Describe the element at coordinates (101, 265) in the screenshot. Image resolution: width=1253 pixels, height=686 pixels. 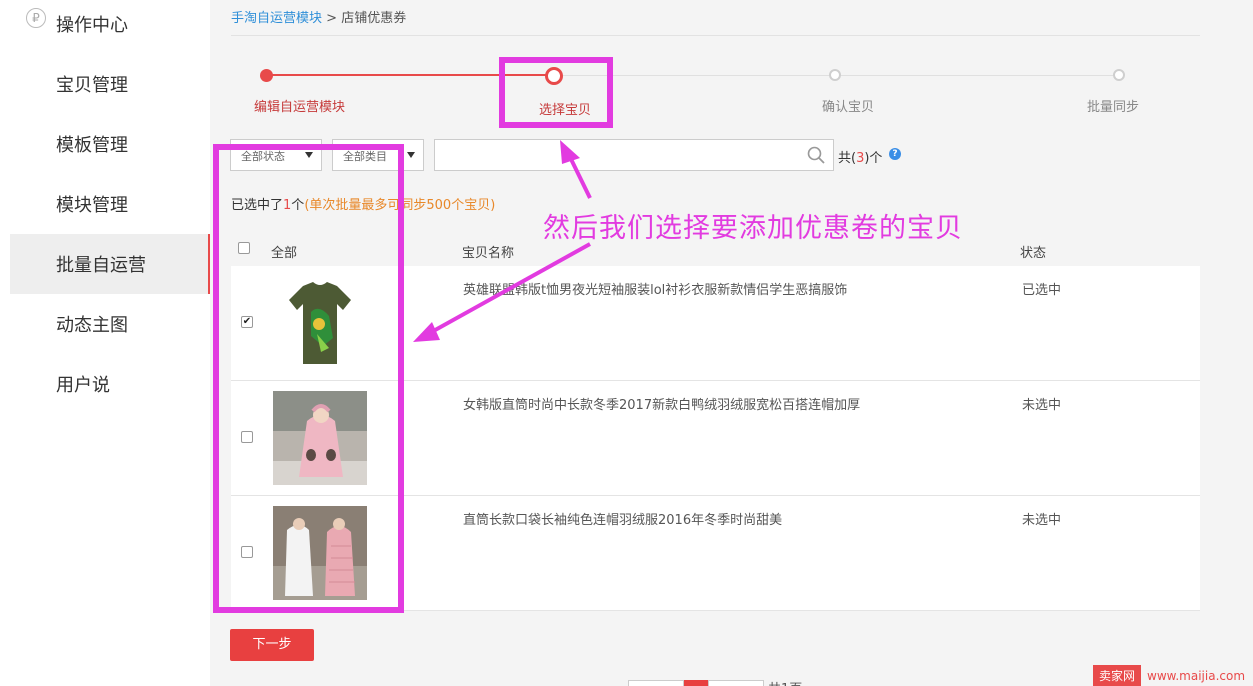
I see `sidebar-item-label: 批量自运营` at that location.